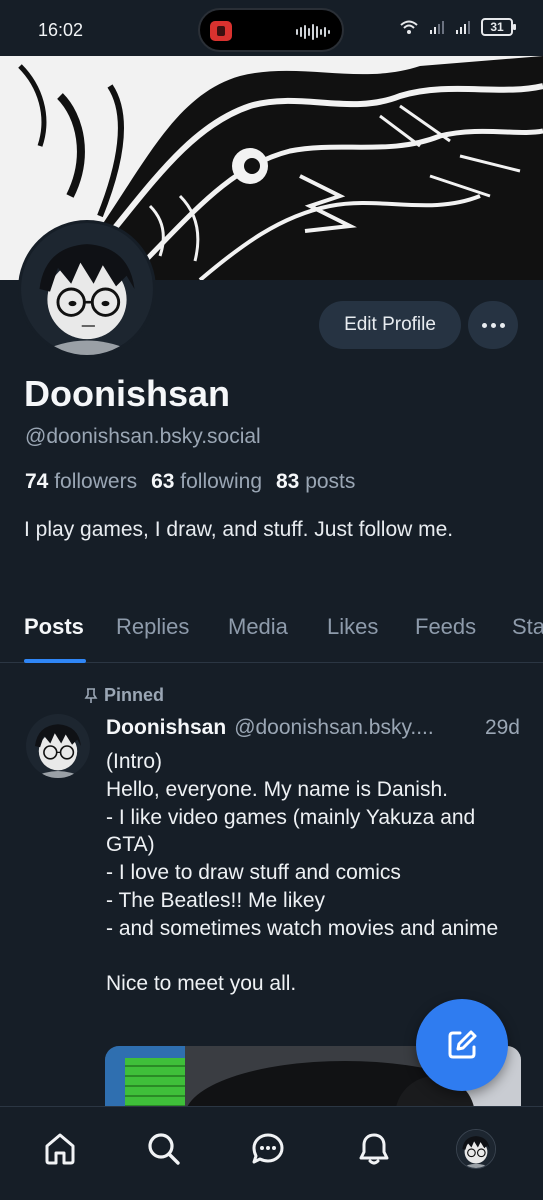 The width and height of the screenshot is (543, 1200). Describe the element at coordinates (54, 627) in the screenshot. I see `tab-posts: Posts` at that location.